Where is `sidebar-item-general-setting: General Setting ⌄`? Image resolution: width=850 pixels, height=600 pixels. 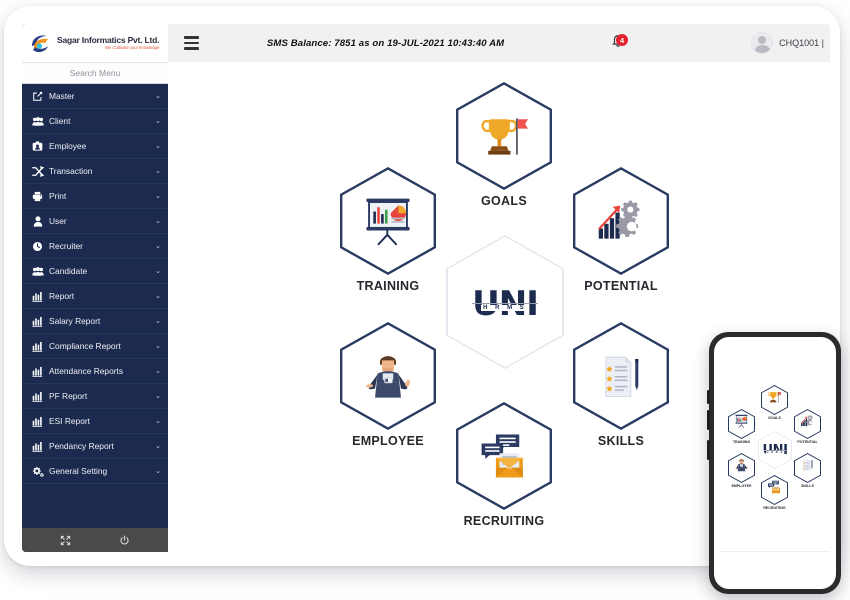 sidebar-item-general-setting: General Setting ⌄ is located at coordinates (95, 471).